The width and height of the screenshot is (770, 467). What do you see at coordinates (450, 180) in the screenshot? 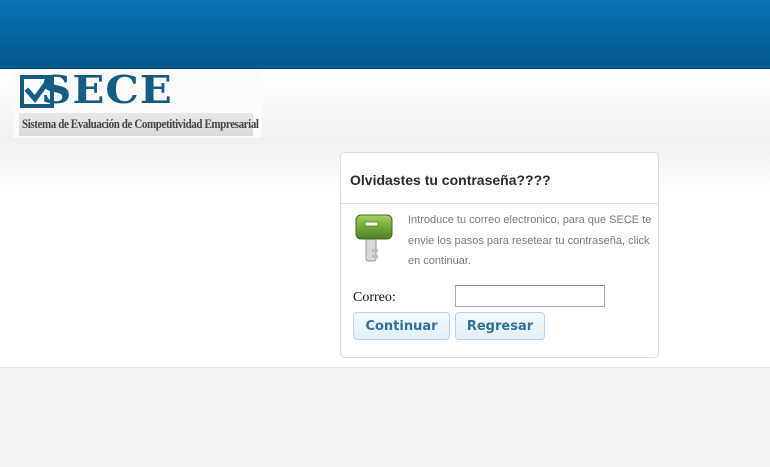
I see `panel-title: Olvidastes tu contraseña????` at bounding box center [450, 180].